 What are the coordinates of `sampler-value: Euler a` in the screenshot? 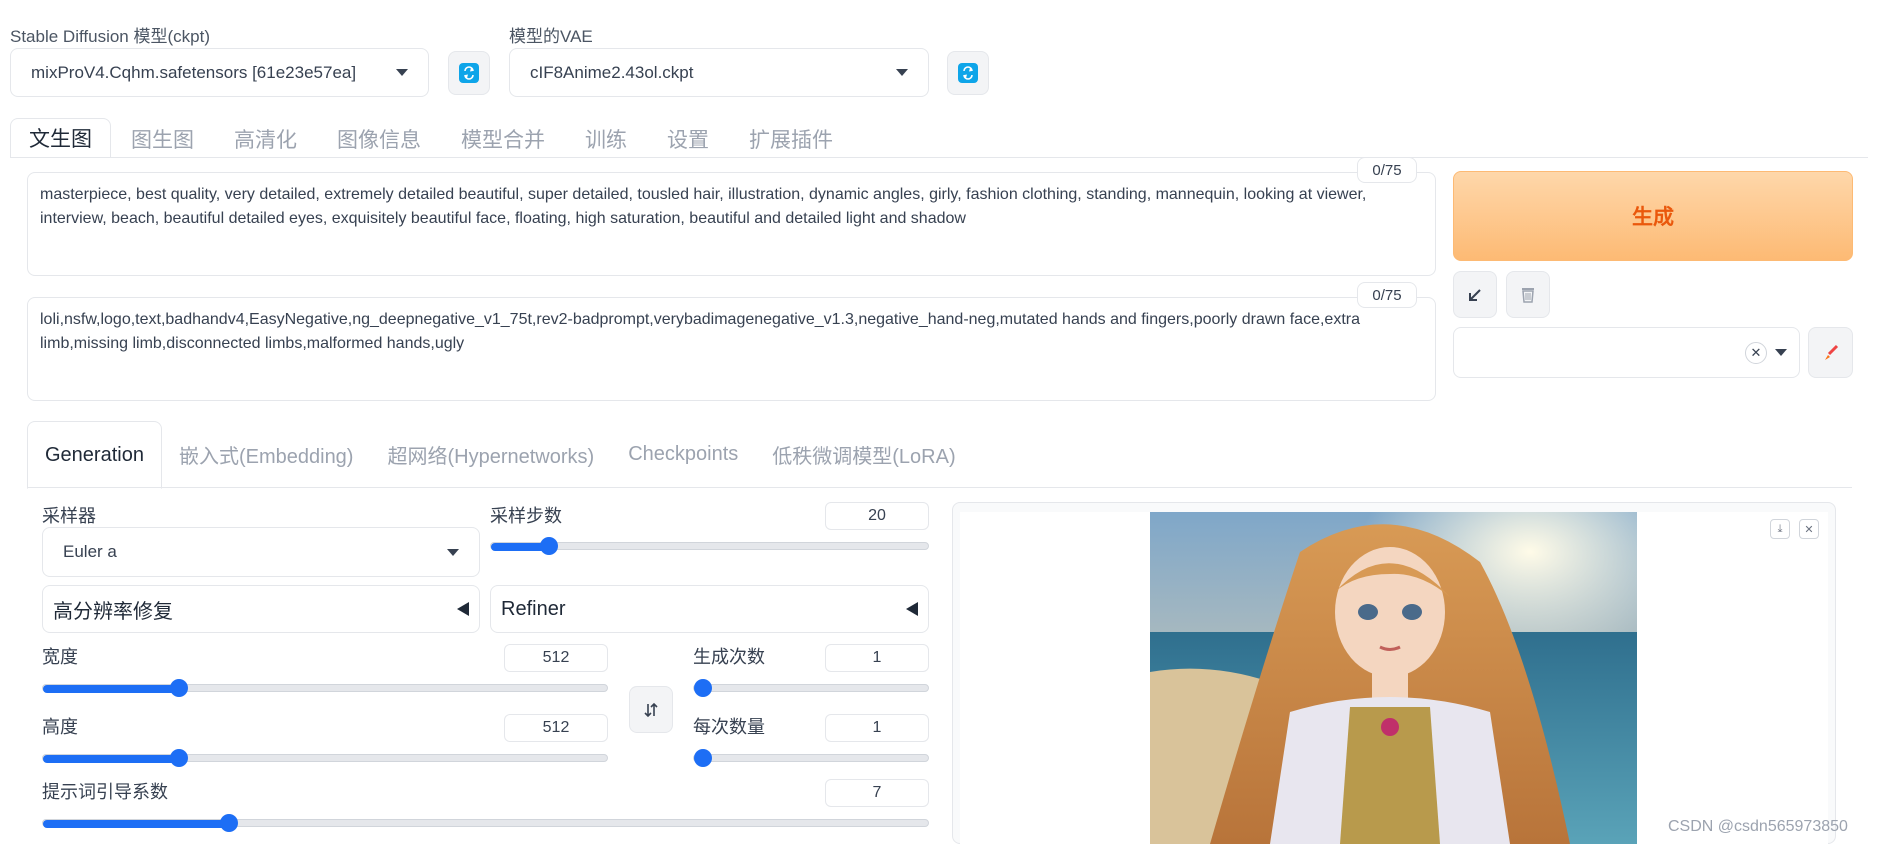 It's located at (90, 551).